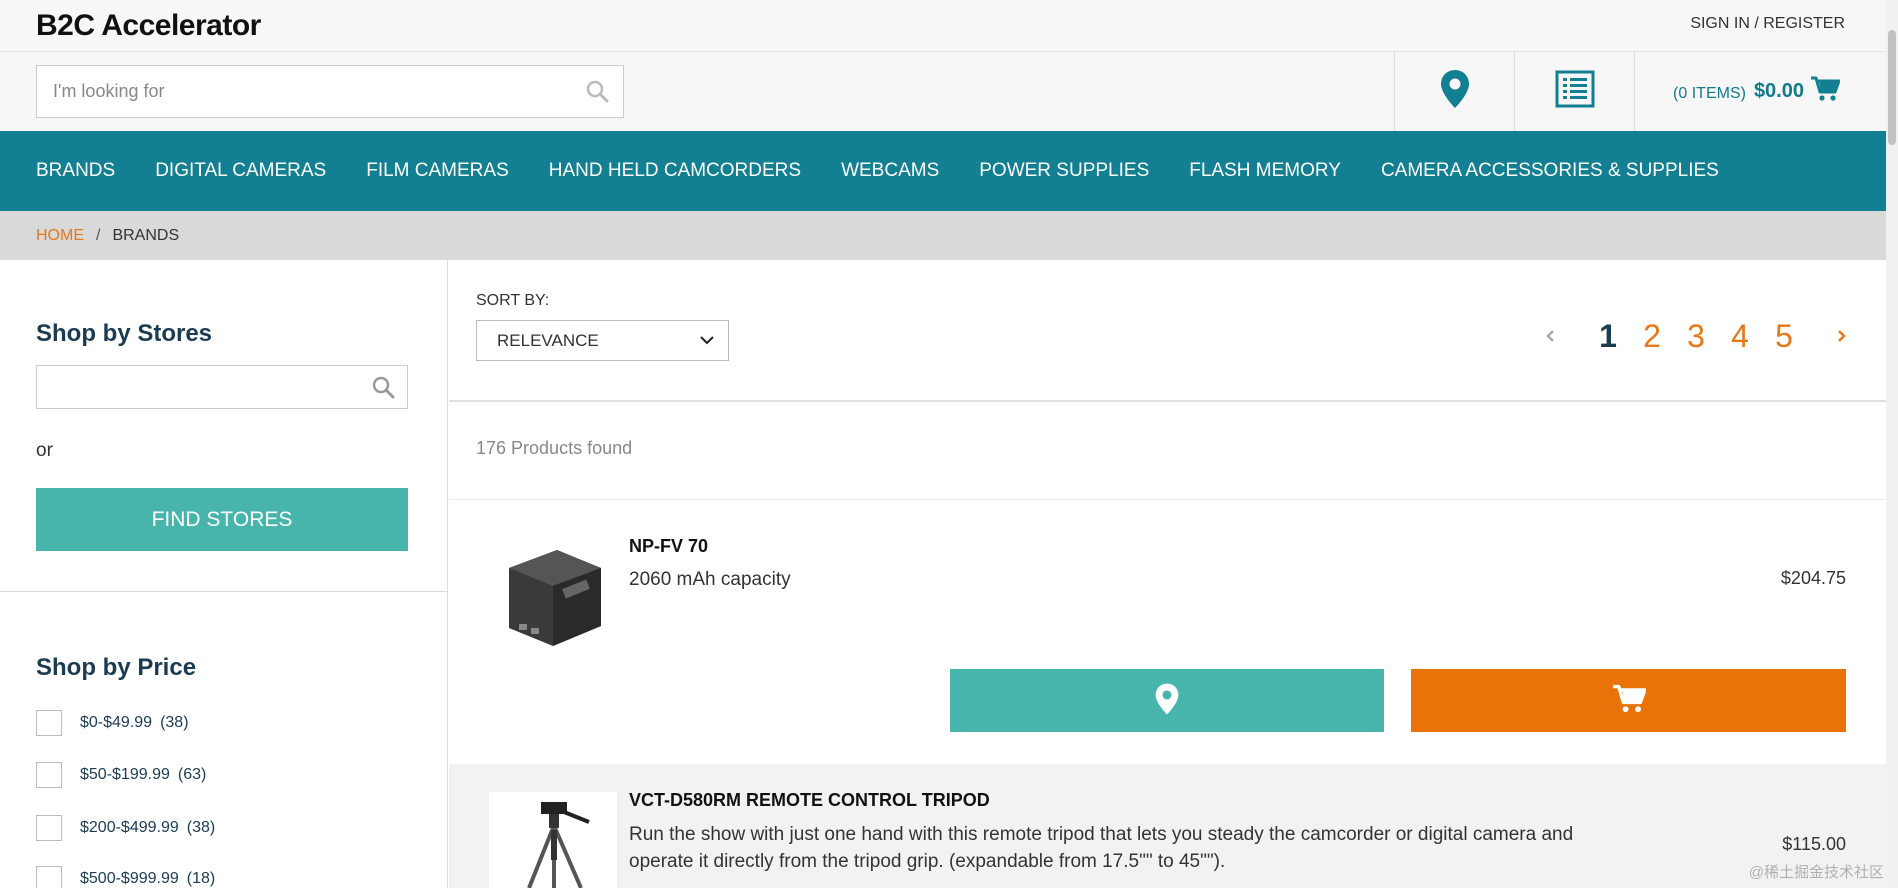 Image resolution: width=1898 pixels, height=888 pixels. I want to click on nav-item-power-supplies: POWER SUPPLIES, so click(1064, 171).